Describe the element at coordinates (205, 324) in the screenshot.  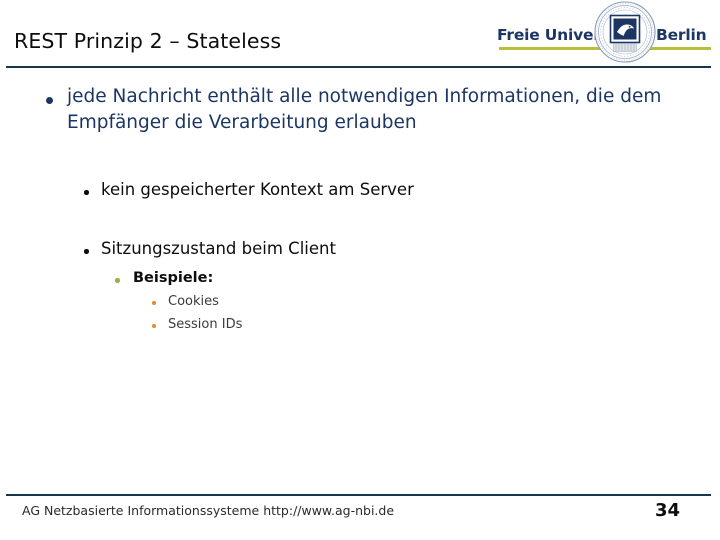
I see `bullet-text: Session IDs` at that location.